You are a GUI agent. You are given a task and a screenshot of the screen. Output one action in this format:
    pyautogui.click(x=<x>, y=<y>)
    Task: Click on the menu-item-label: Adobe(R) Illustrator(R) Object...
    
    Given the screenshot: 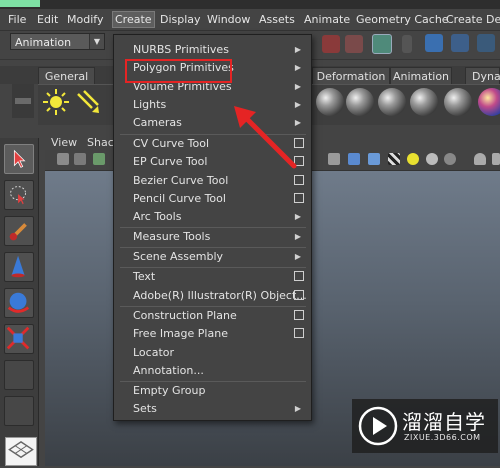 What is the action you would take?
    pyautogui.click(x=220, y=295)
    